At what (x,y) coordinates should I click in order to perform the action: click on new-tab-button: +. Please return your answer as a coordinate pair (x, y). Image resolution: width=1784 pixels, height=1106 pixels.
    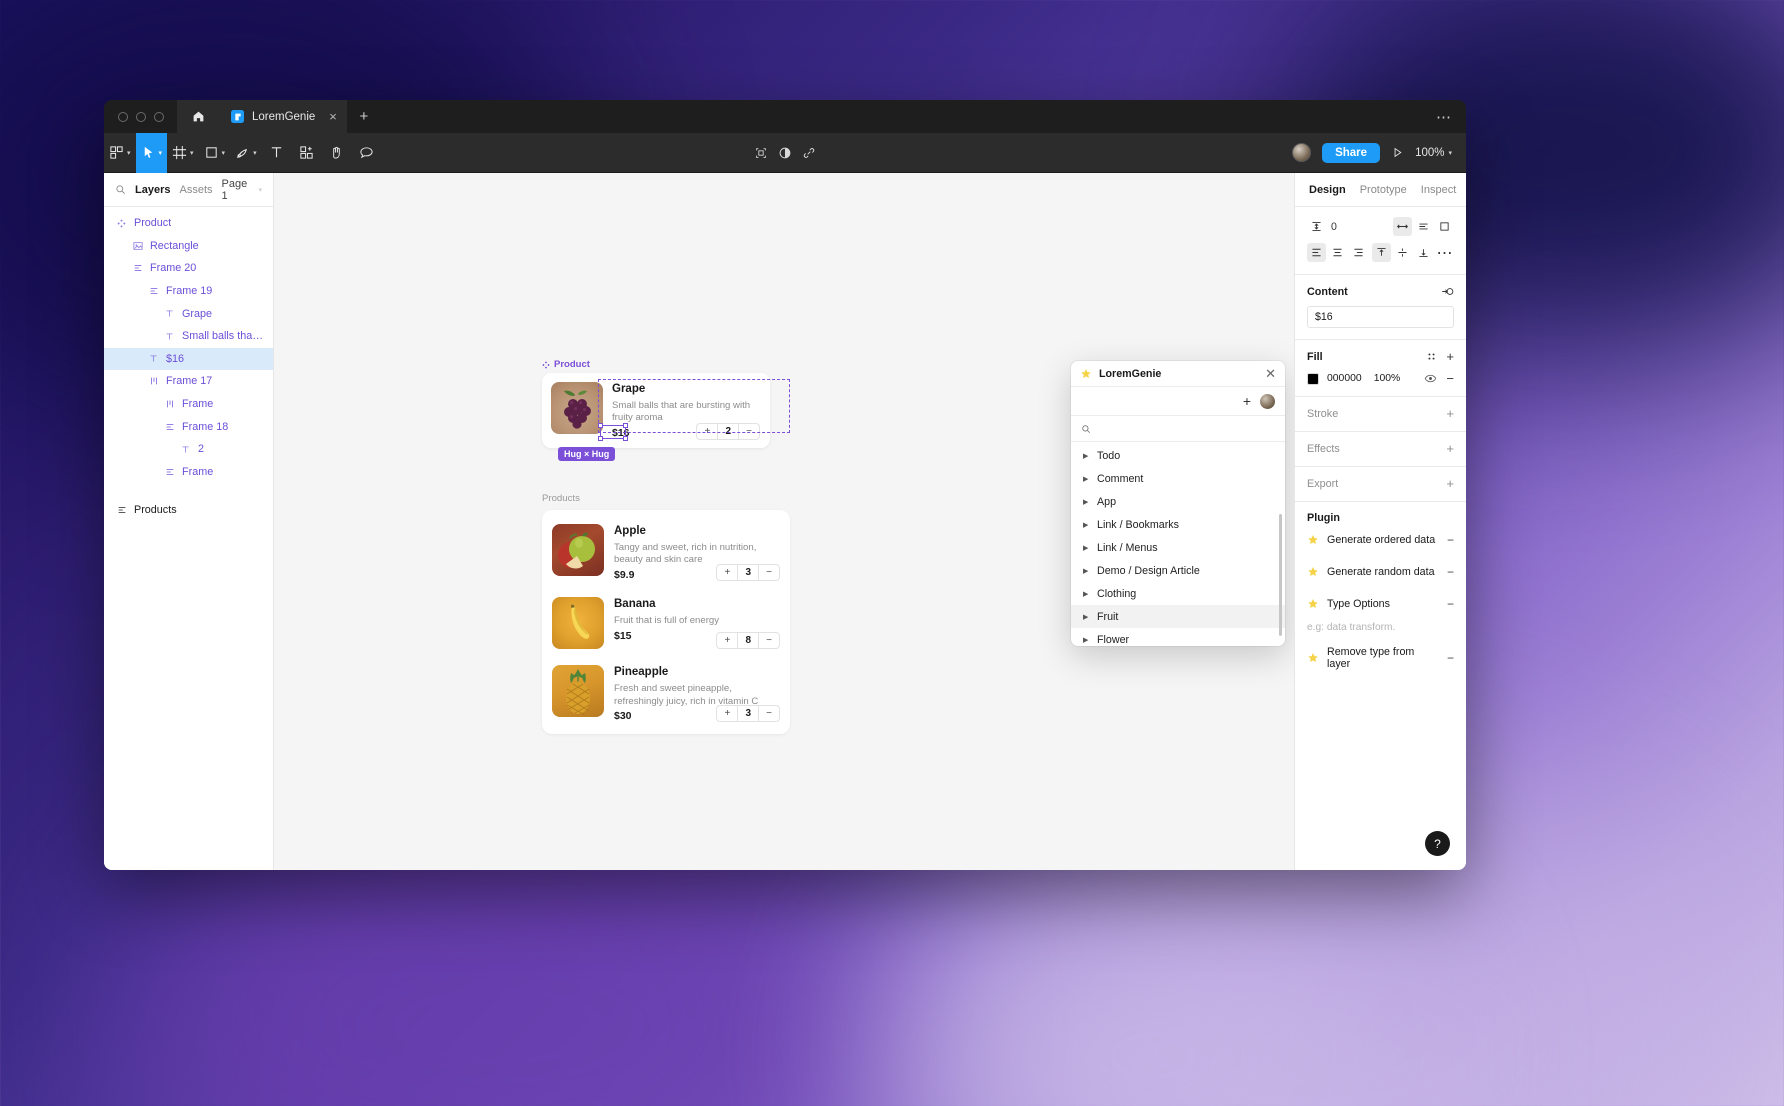
    Looking at the image, I should click on (364, 116).